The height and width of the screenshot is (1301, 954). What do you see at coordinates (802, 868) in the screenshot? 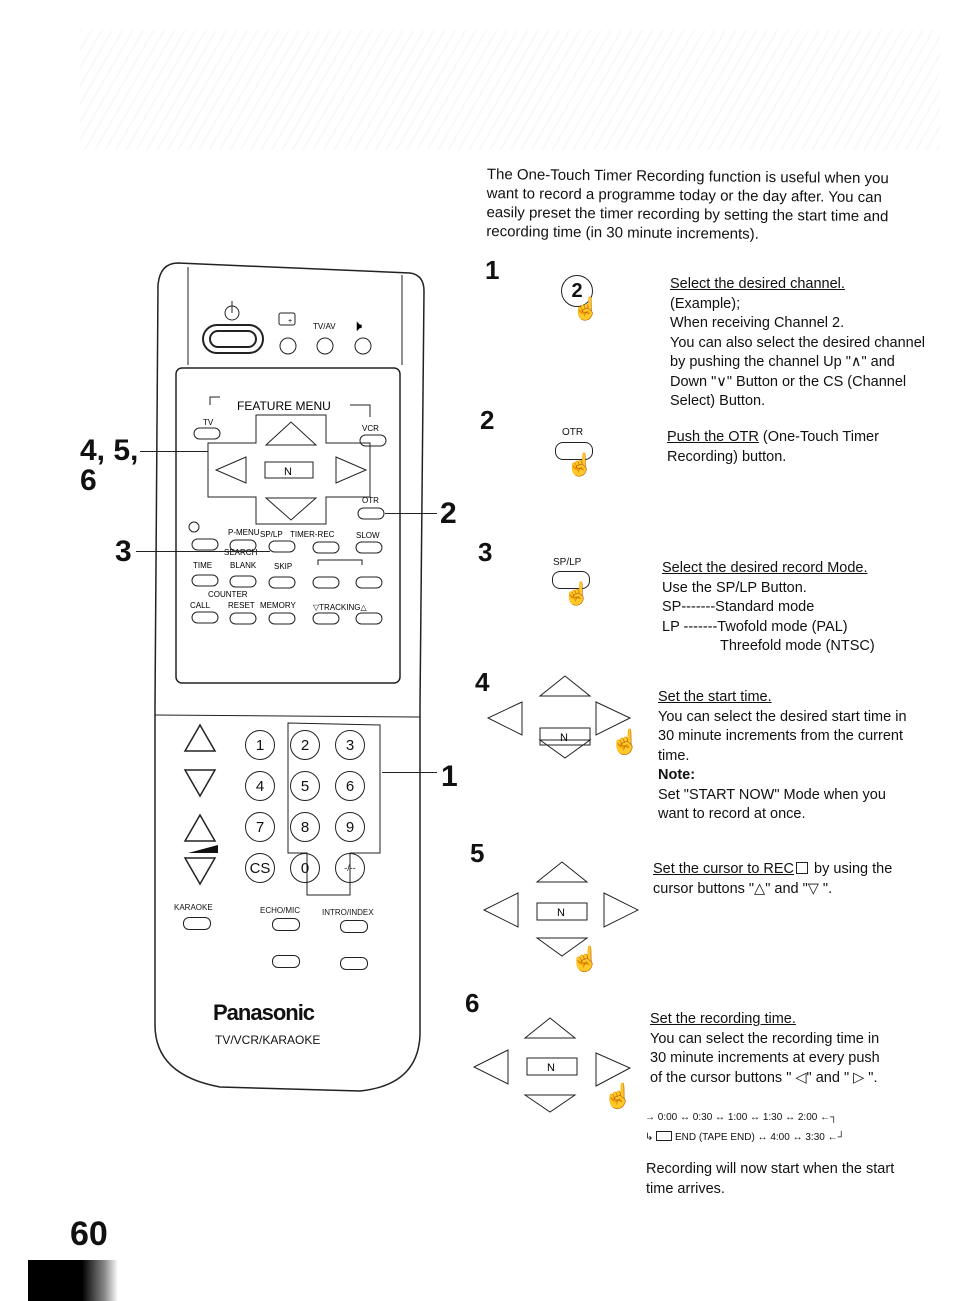
I see `rec-icon` at bounding box center [802, 868].